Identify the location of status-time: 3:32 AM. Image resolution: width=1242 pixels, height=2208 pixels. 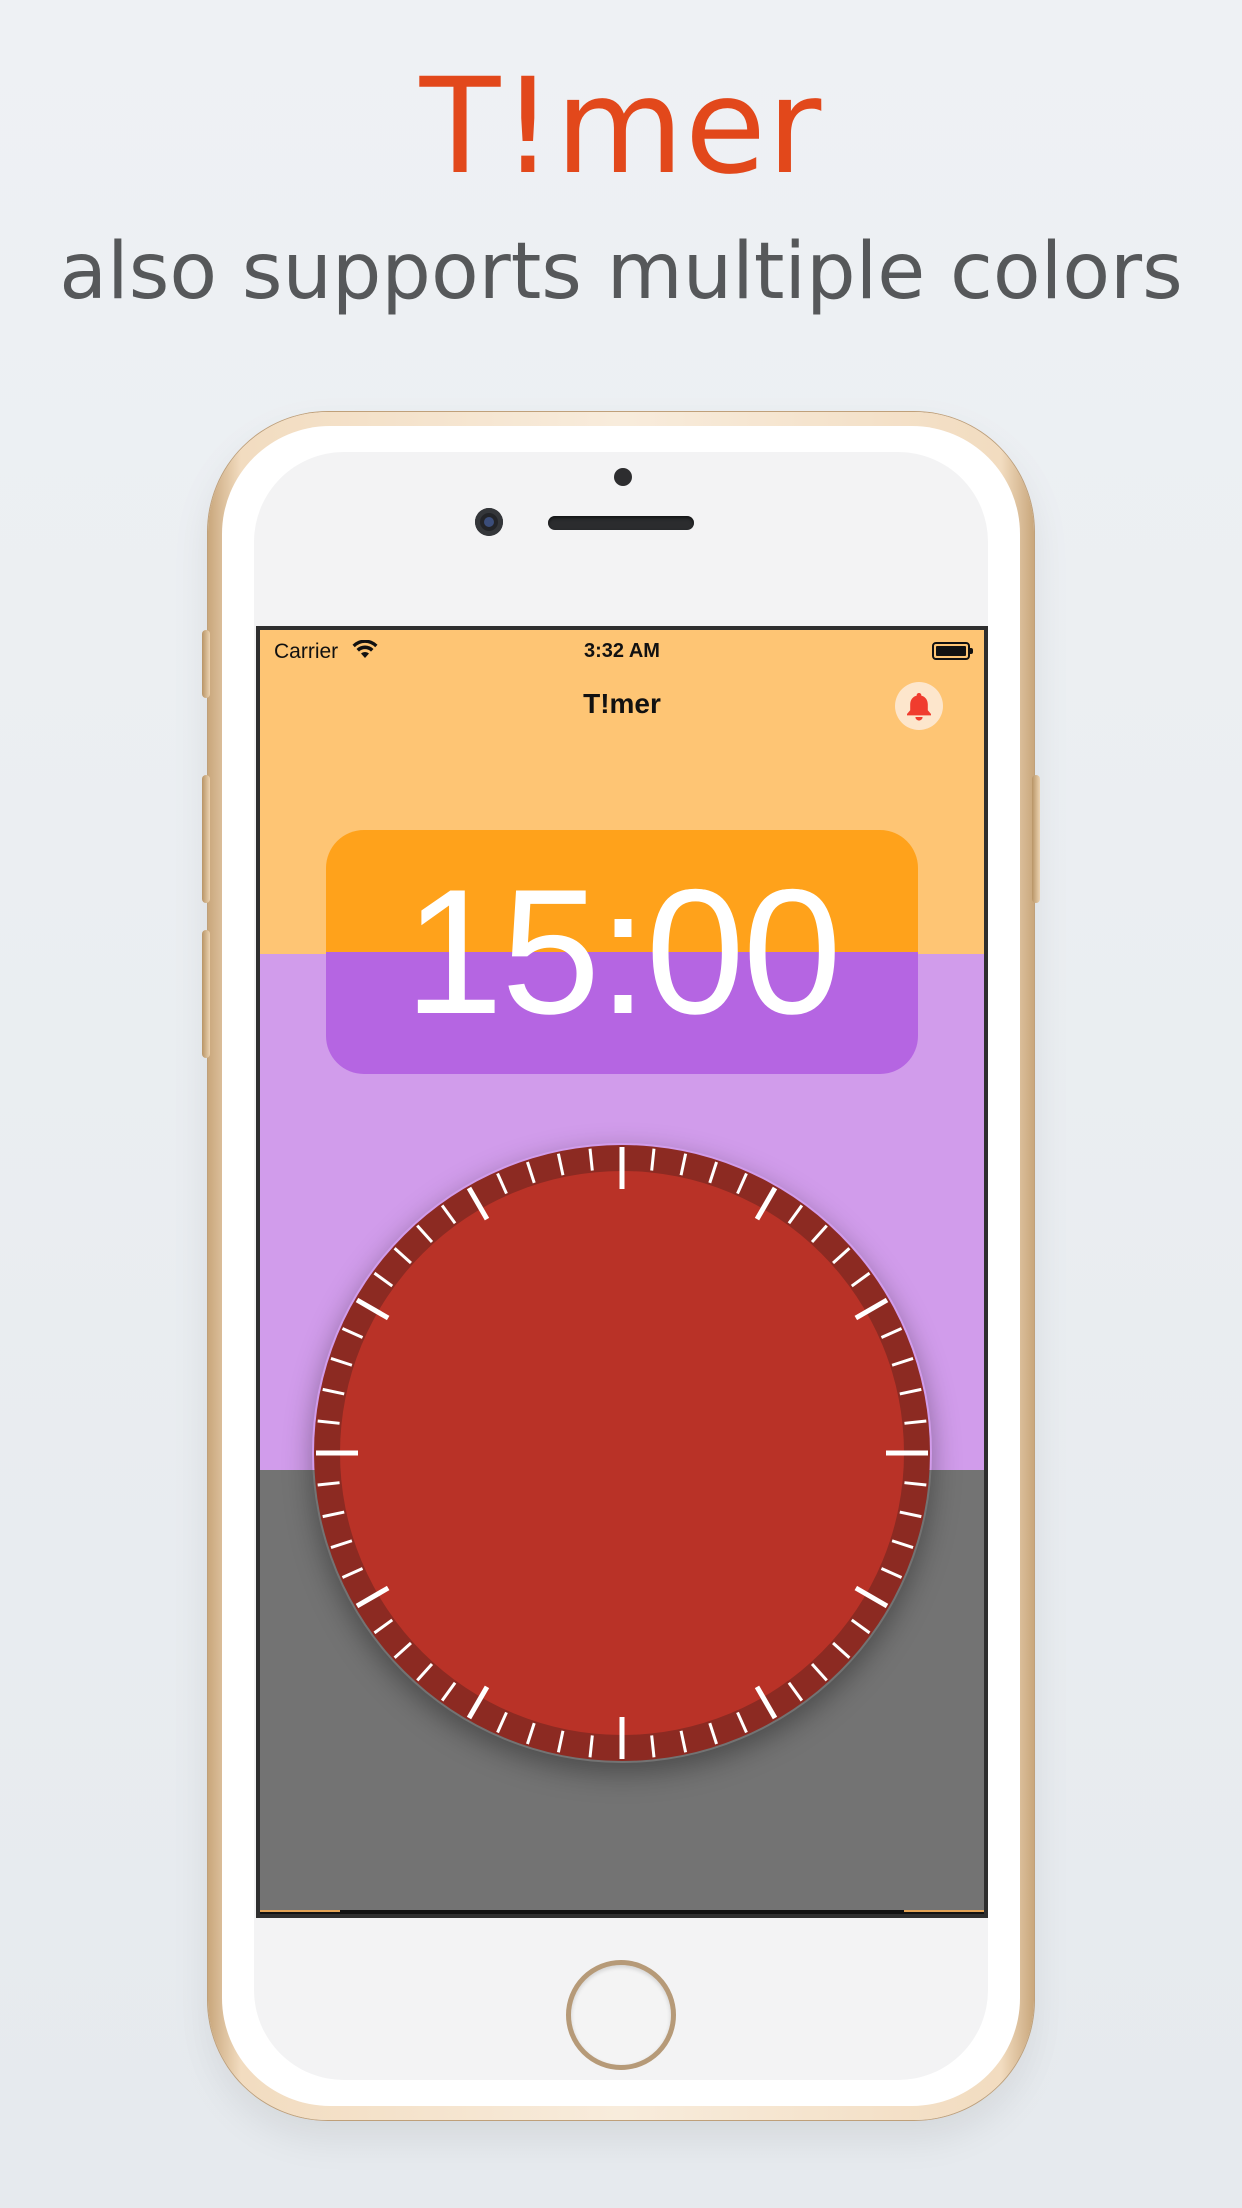
(622, 651).